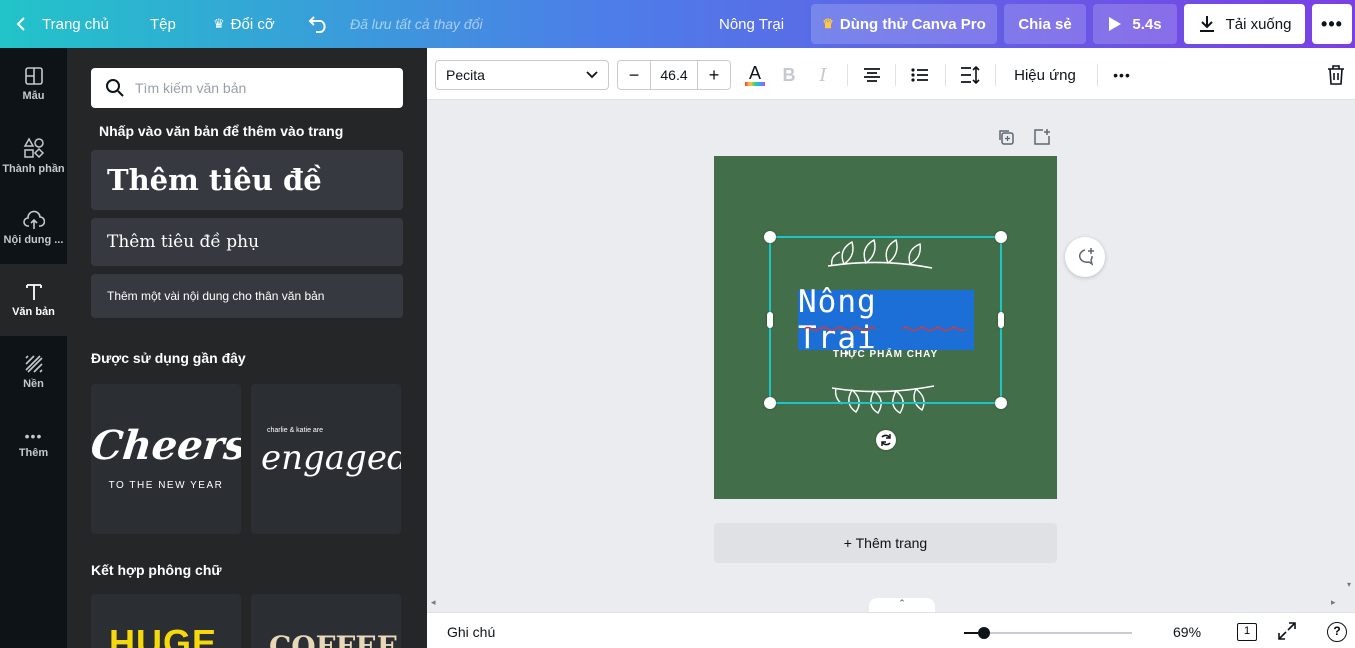 The height and width of the screenshot is (648, 1355). I want to click on recent-item-engaged: charlie & katie are engaged!, so click(326, 459).